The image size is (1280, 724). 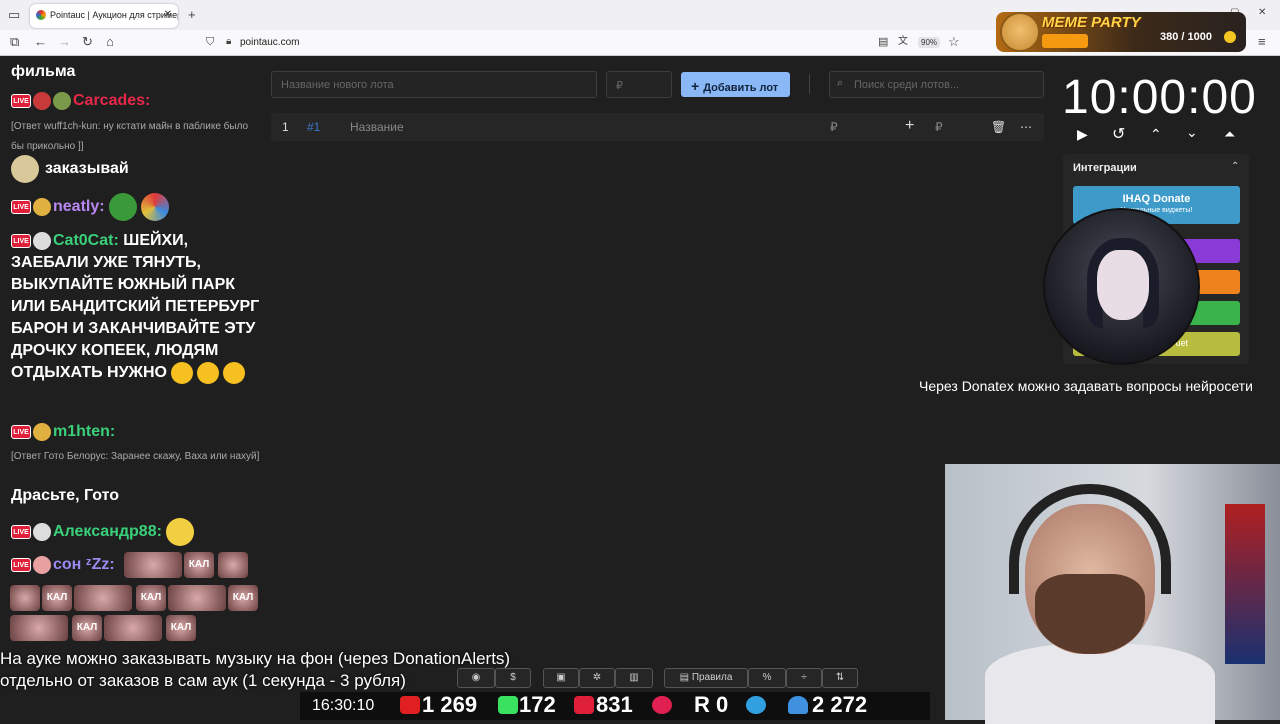 I want to click on lot-currency: ₽, so click(x=834, y=127).